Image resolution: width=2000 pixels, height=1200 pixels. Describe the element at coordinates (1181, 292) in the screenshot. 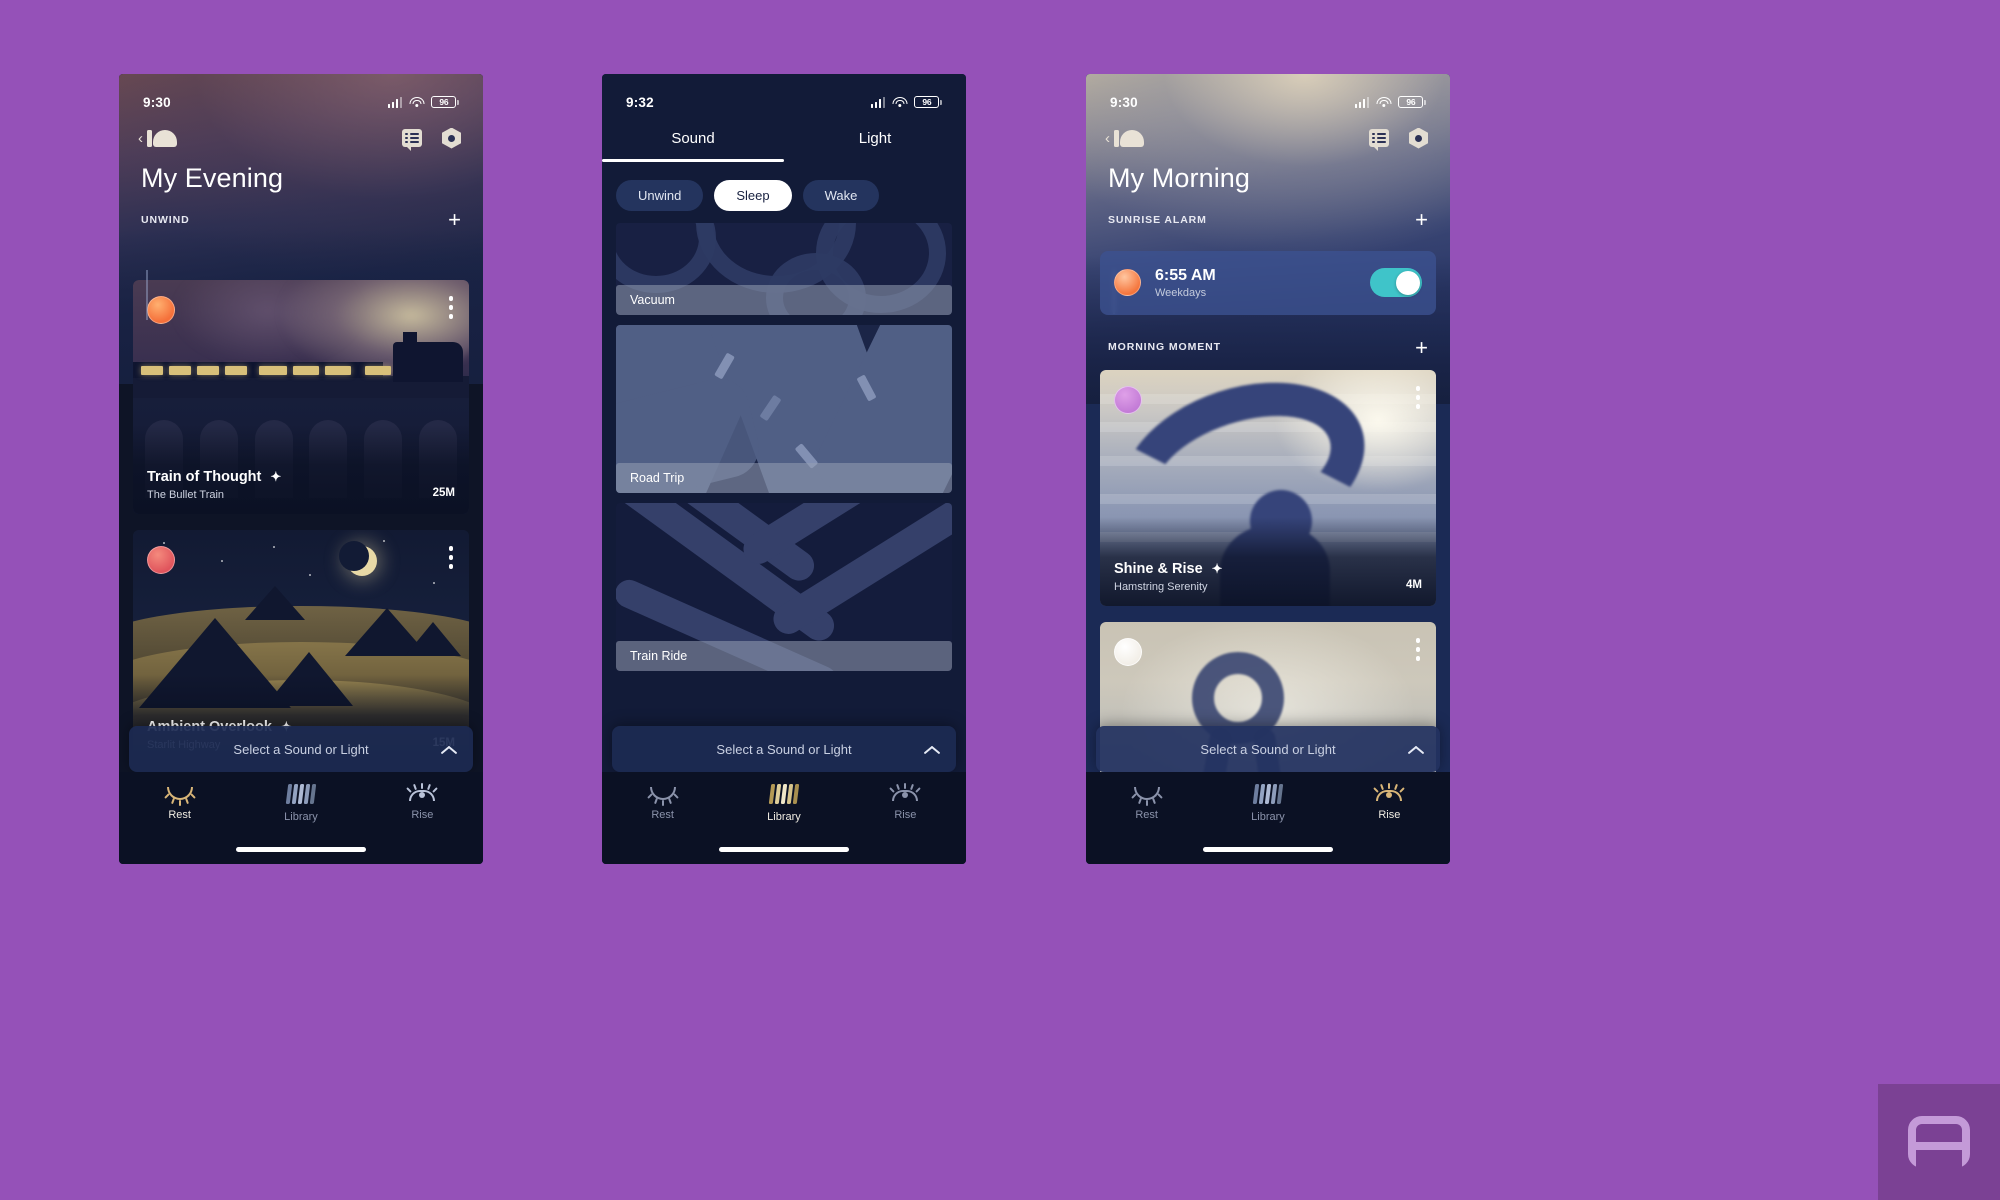

I see `alarm-repeat: Weekdays` at that location.